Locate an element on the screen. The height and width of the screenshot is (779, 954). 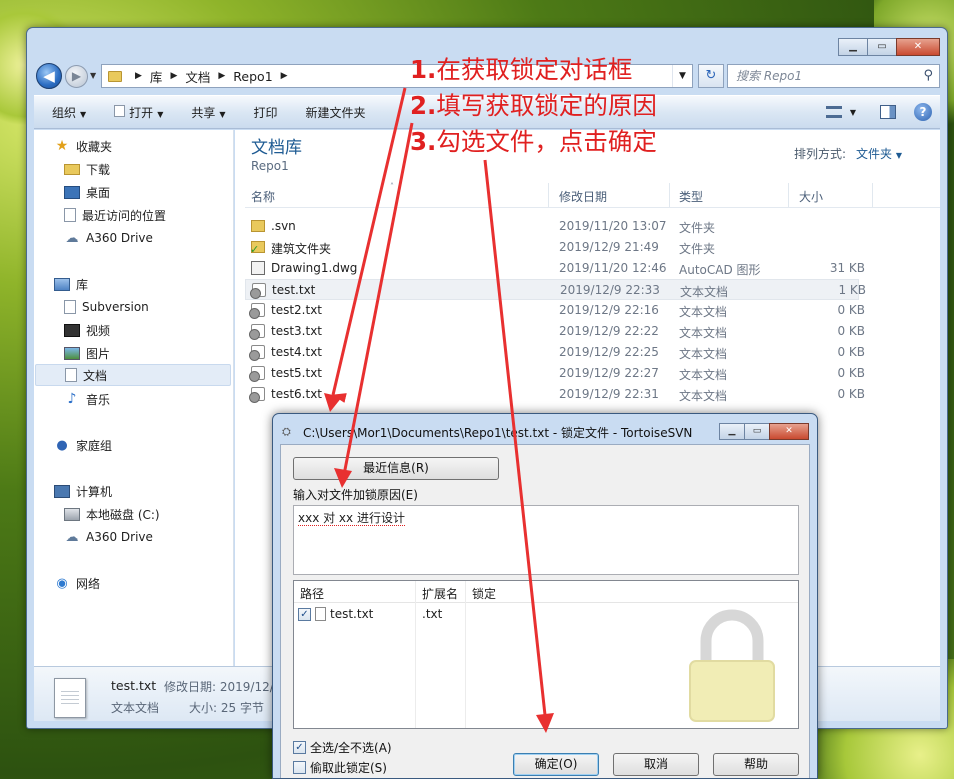
sidebar-item-libraries: 库 is located at coordinates (71, 284).